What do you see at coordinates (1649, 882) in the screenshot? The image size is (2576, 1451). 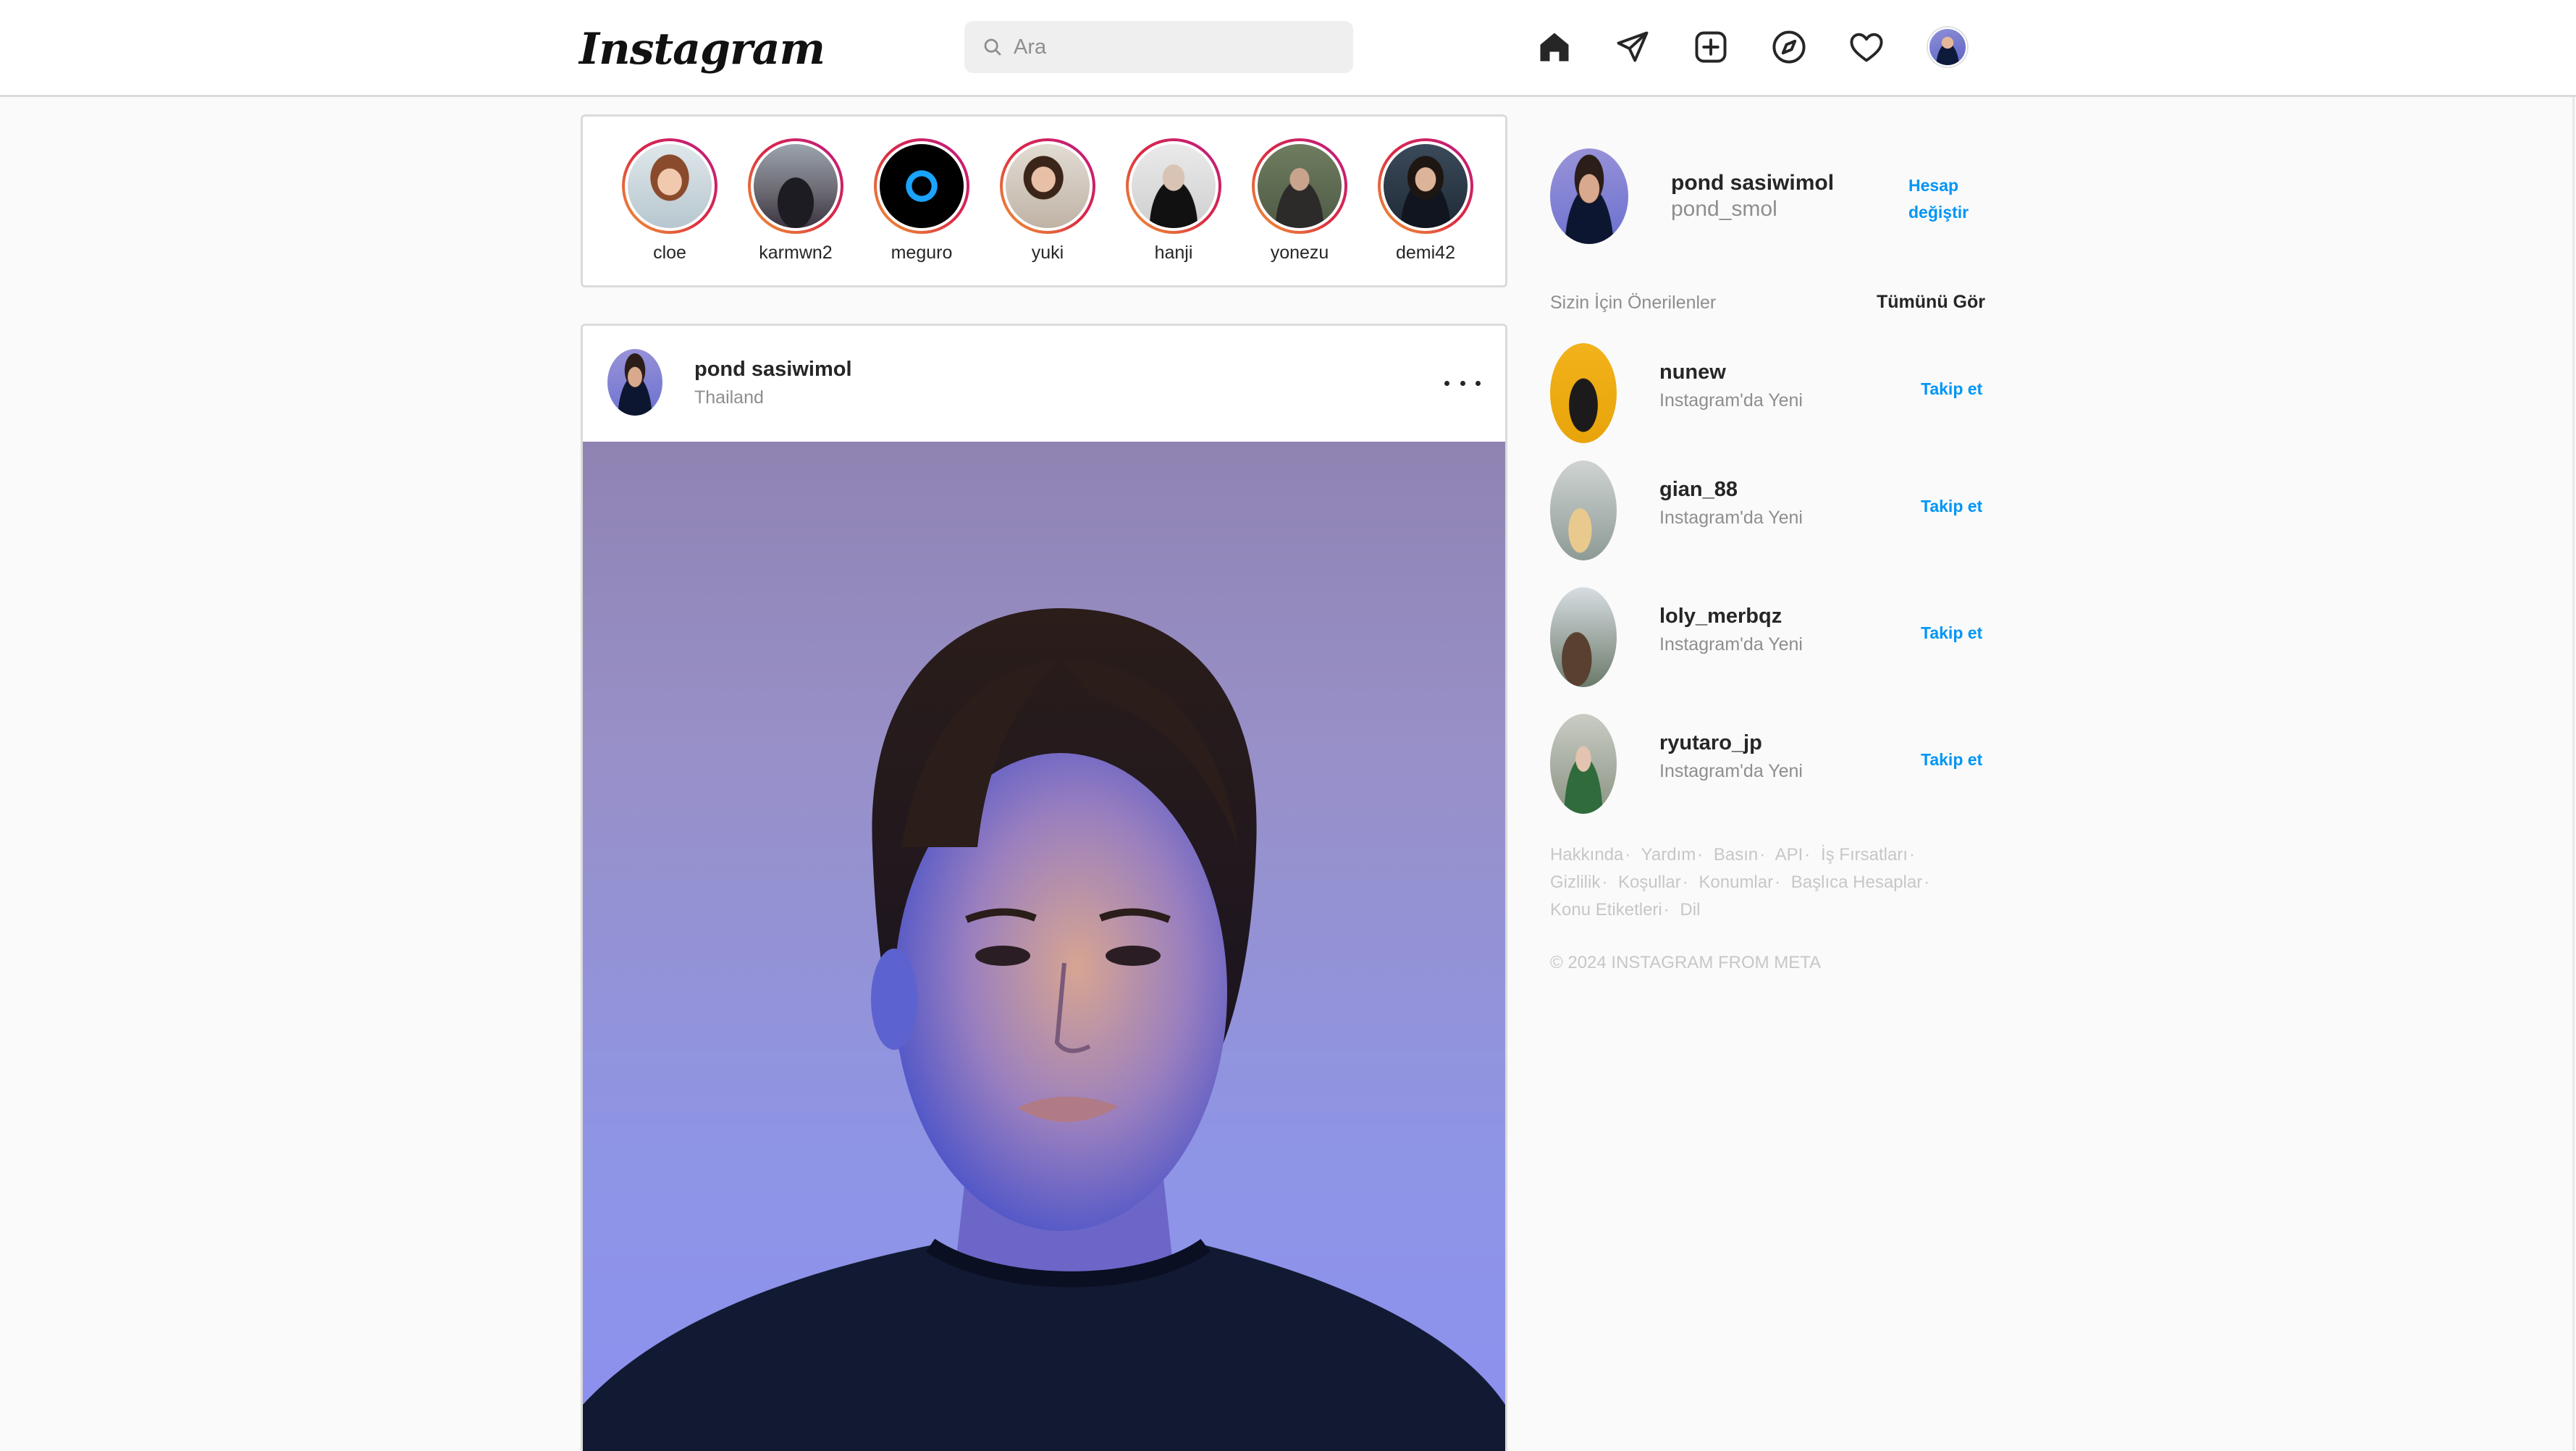 I see `footer-link: Koşullar` at bounding box center [1649, 882].